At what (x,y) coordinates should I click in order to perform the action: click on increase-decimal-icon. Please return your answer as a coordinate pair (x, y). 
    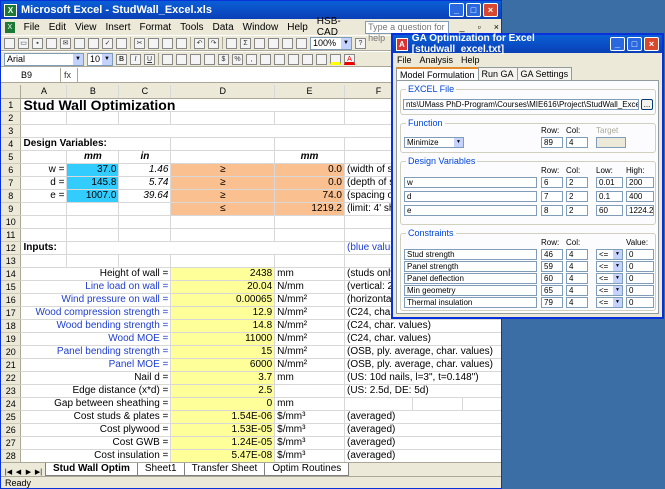
    Looking at the image, I should click on (265, 59).